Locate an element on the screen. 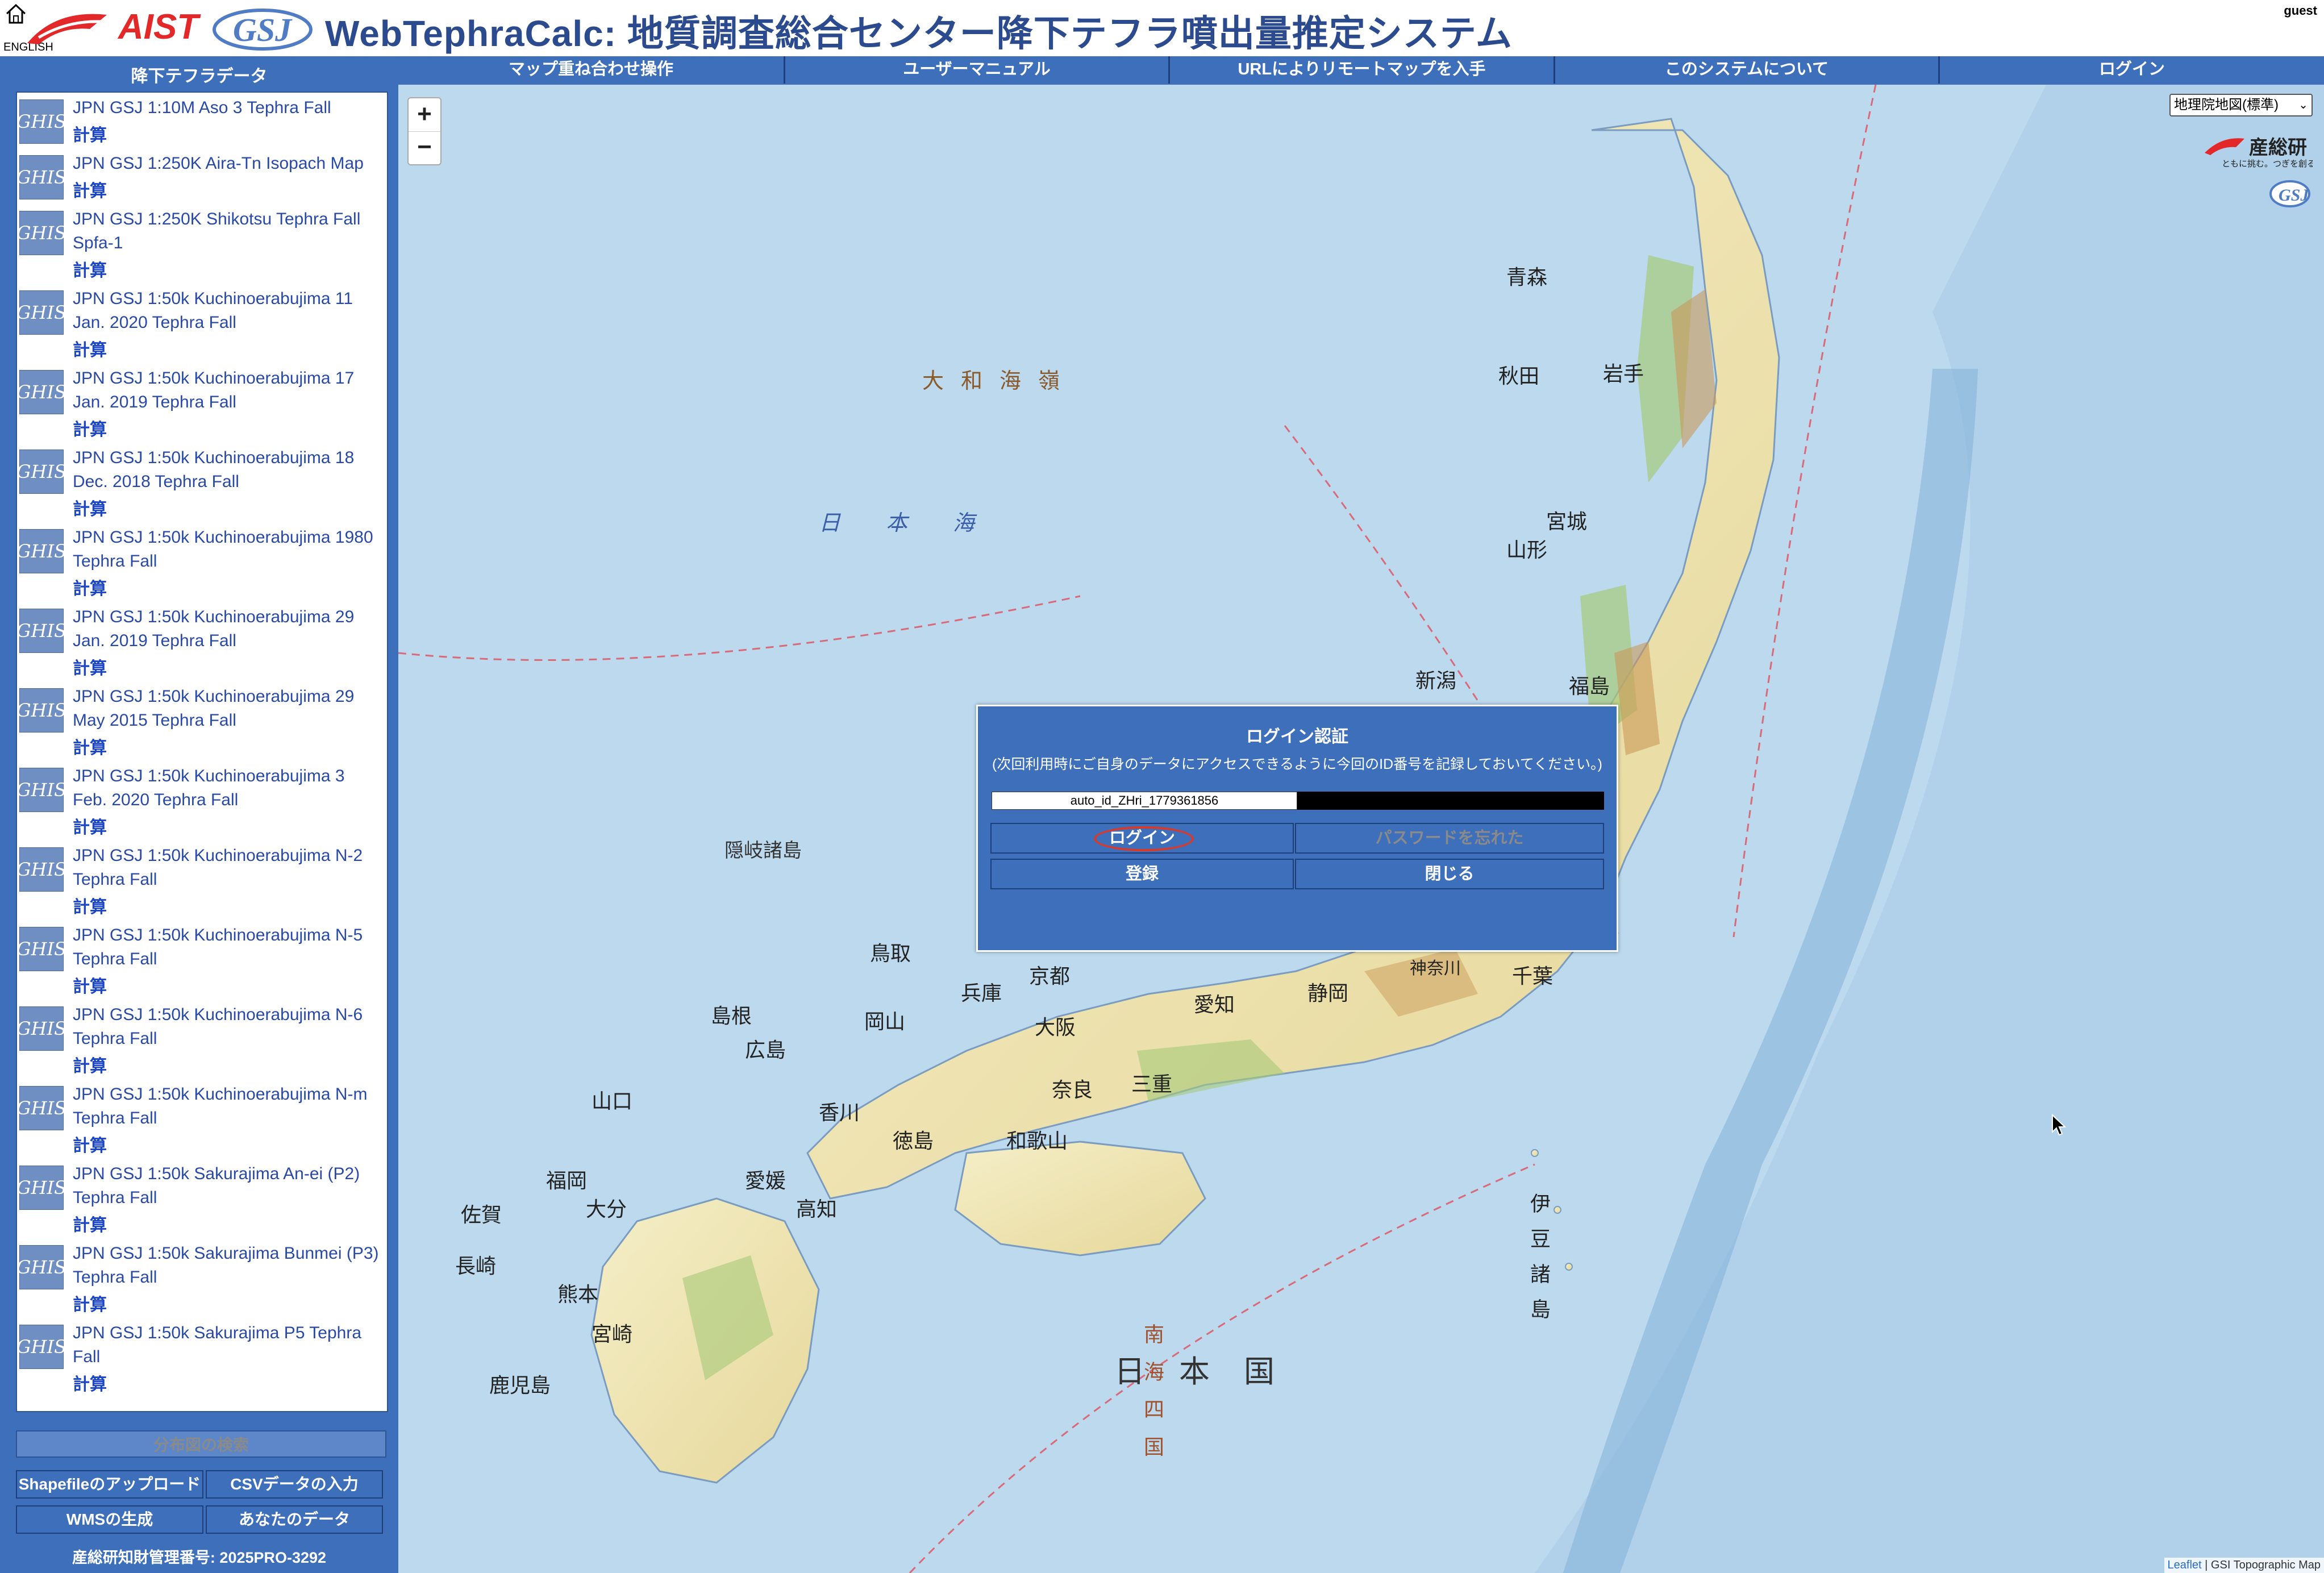 The height and width of the screenshot is (1573, 2324). close-button: 閉じる is located at coordinates (1449, 874).